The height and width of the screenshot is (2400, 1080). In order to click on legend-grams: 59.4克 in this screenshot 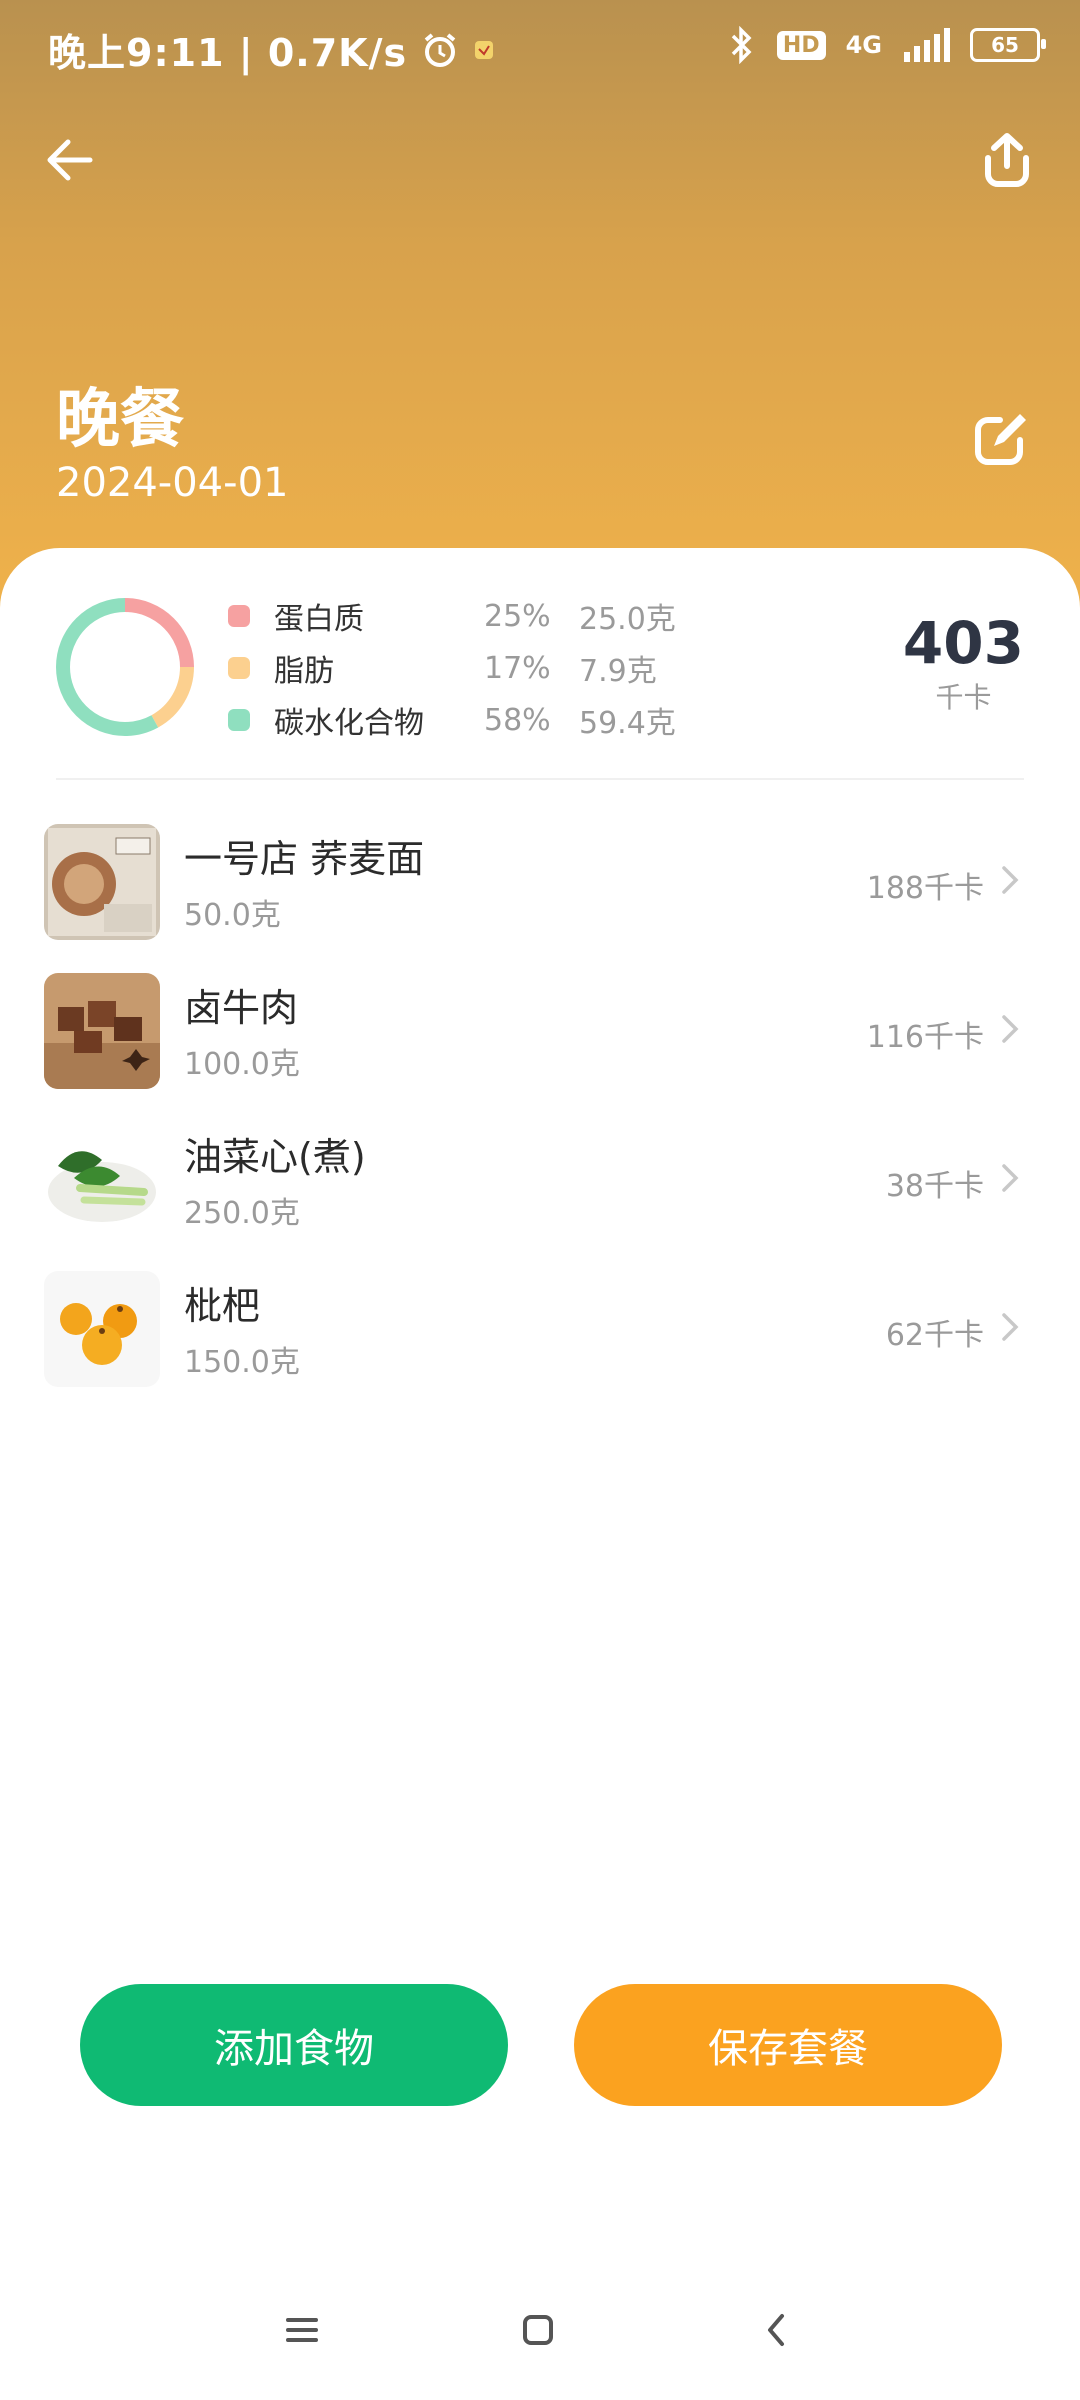, I will do `click(627, 723)`.